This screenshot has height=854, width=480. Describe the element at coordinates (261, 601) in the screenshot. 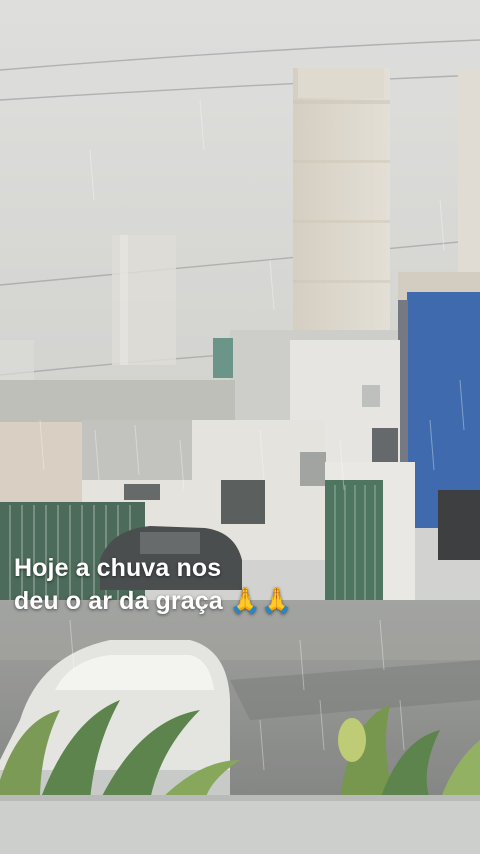

I see `praying-hands-emoji: 🙏🙏` at that location.